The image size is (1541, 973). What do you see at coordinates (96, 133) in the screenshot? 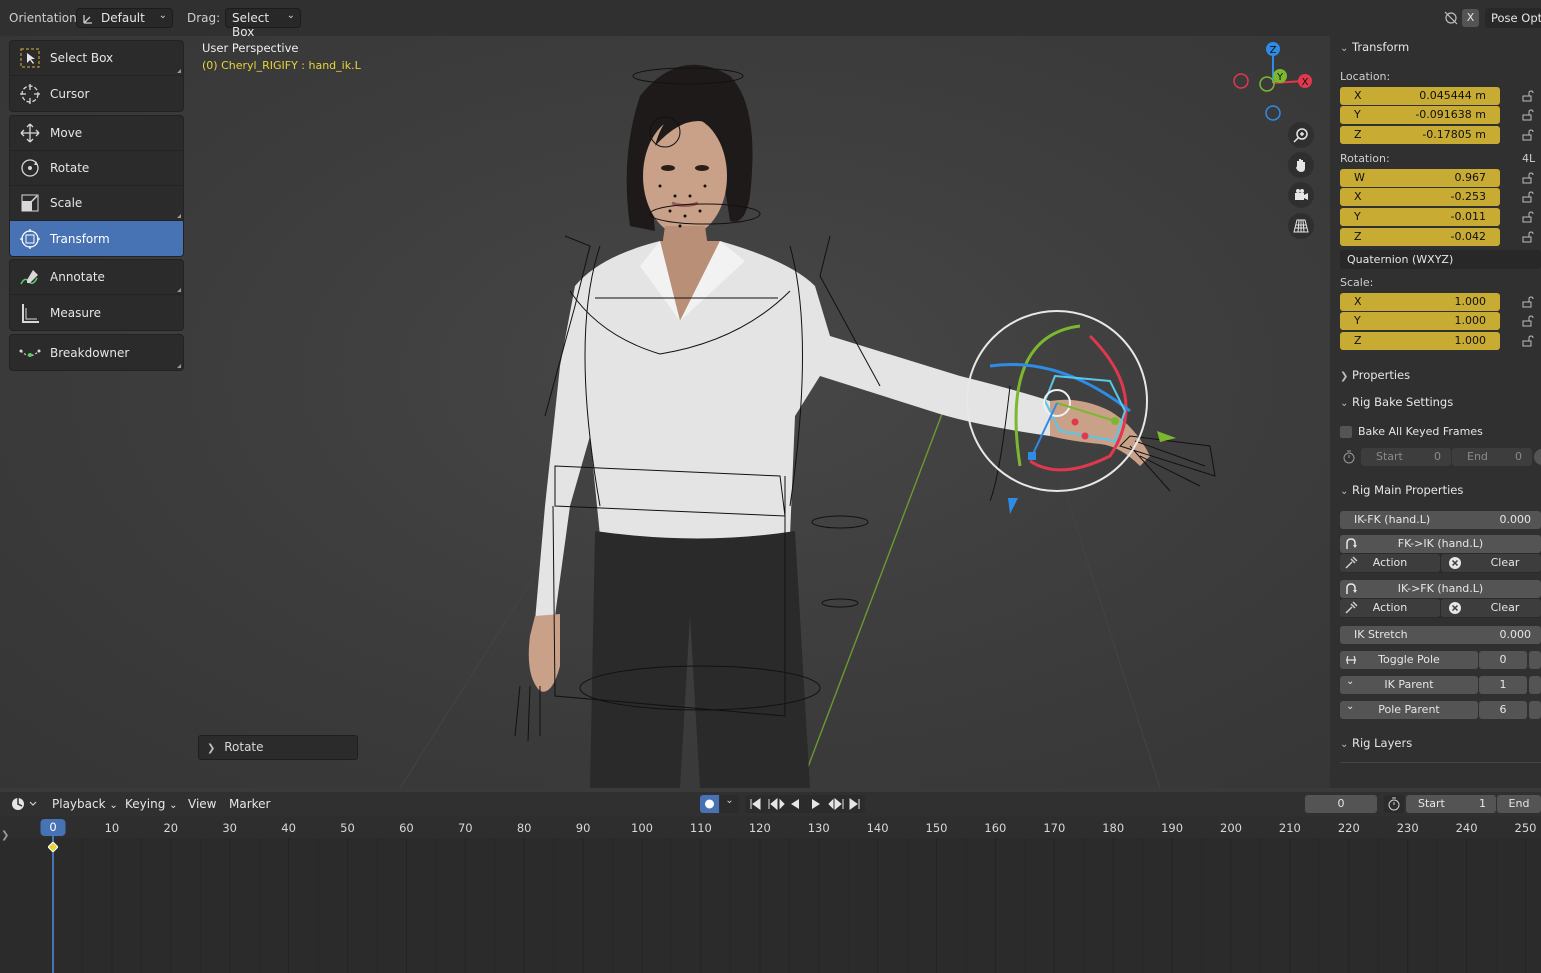
I see `tool-move: Move` at bounding box center [96, 133].